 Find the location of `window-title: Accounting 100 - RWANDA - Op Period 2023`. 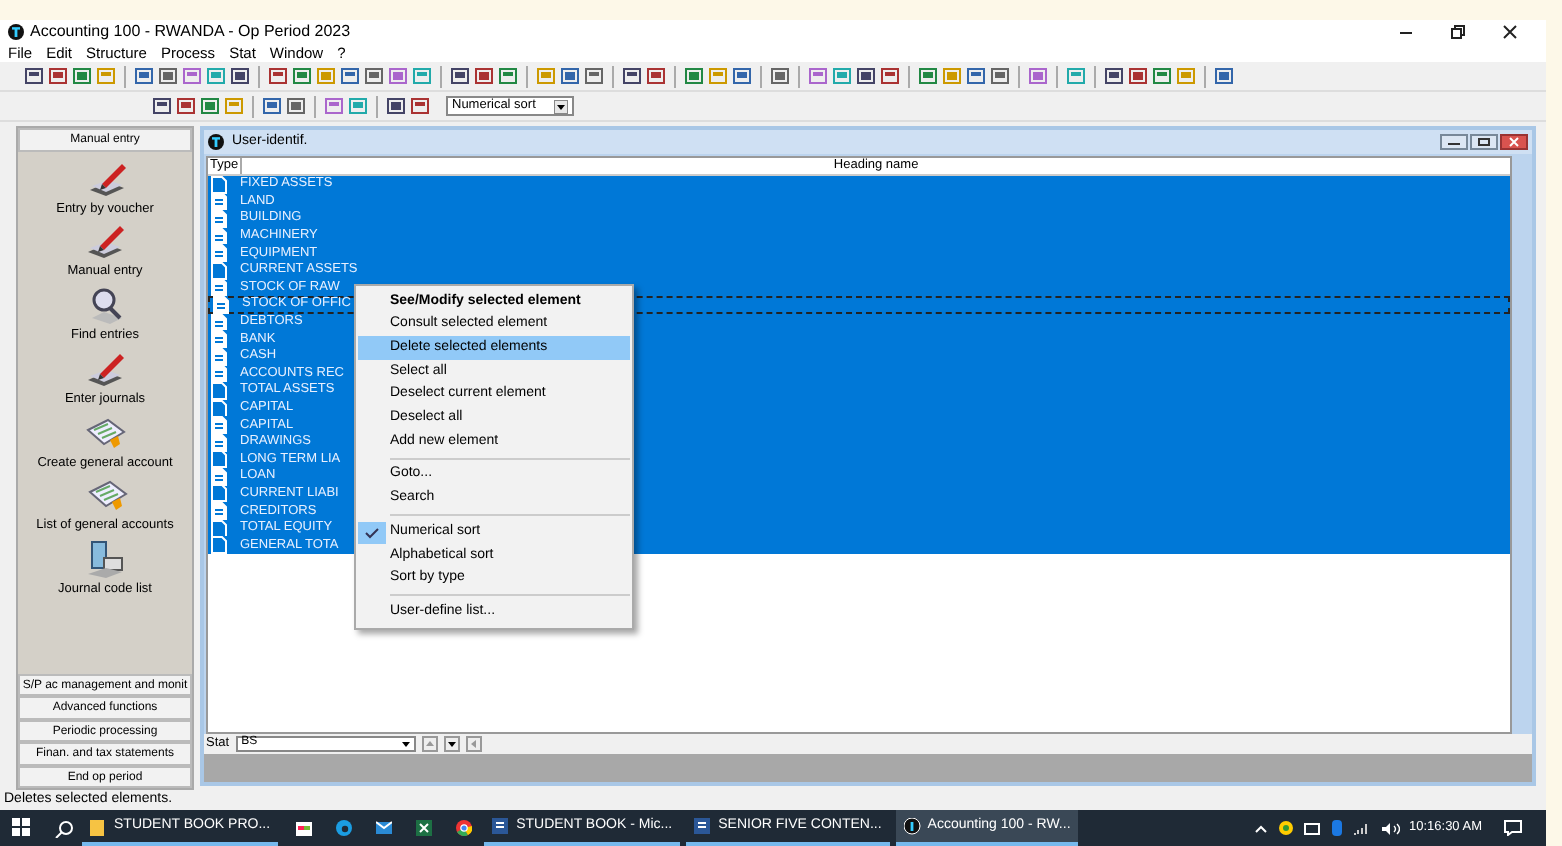

window-title: Accounting 100 - RWANDA - Op Period 2023 is located at coordinates (190, 32).